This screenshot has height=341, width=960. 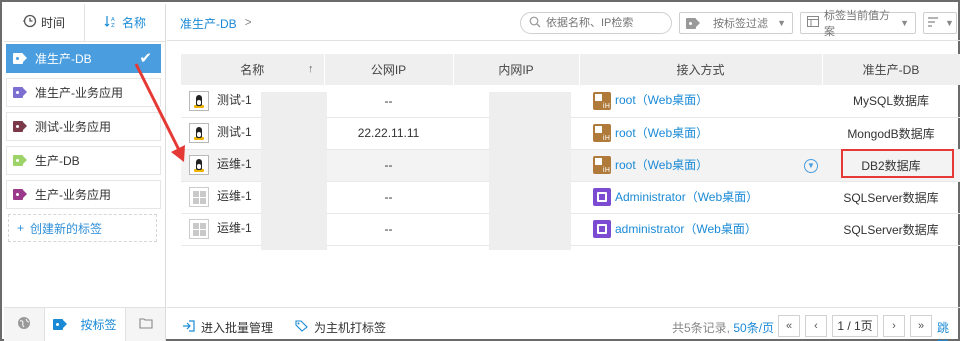 What do you see at coordinates (113, 25) in the screenshot?
I see `svg-text: Z` at bounding box center [113, 25].